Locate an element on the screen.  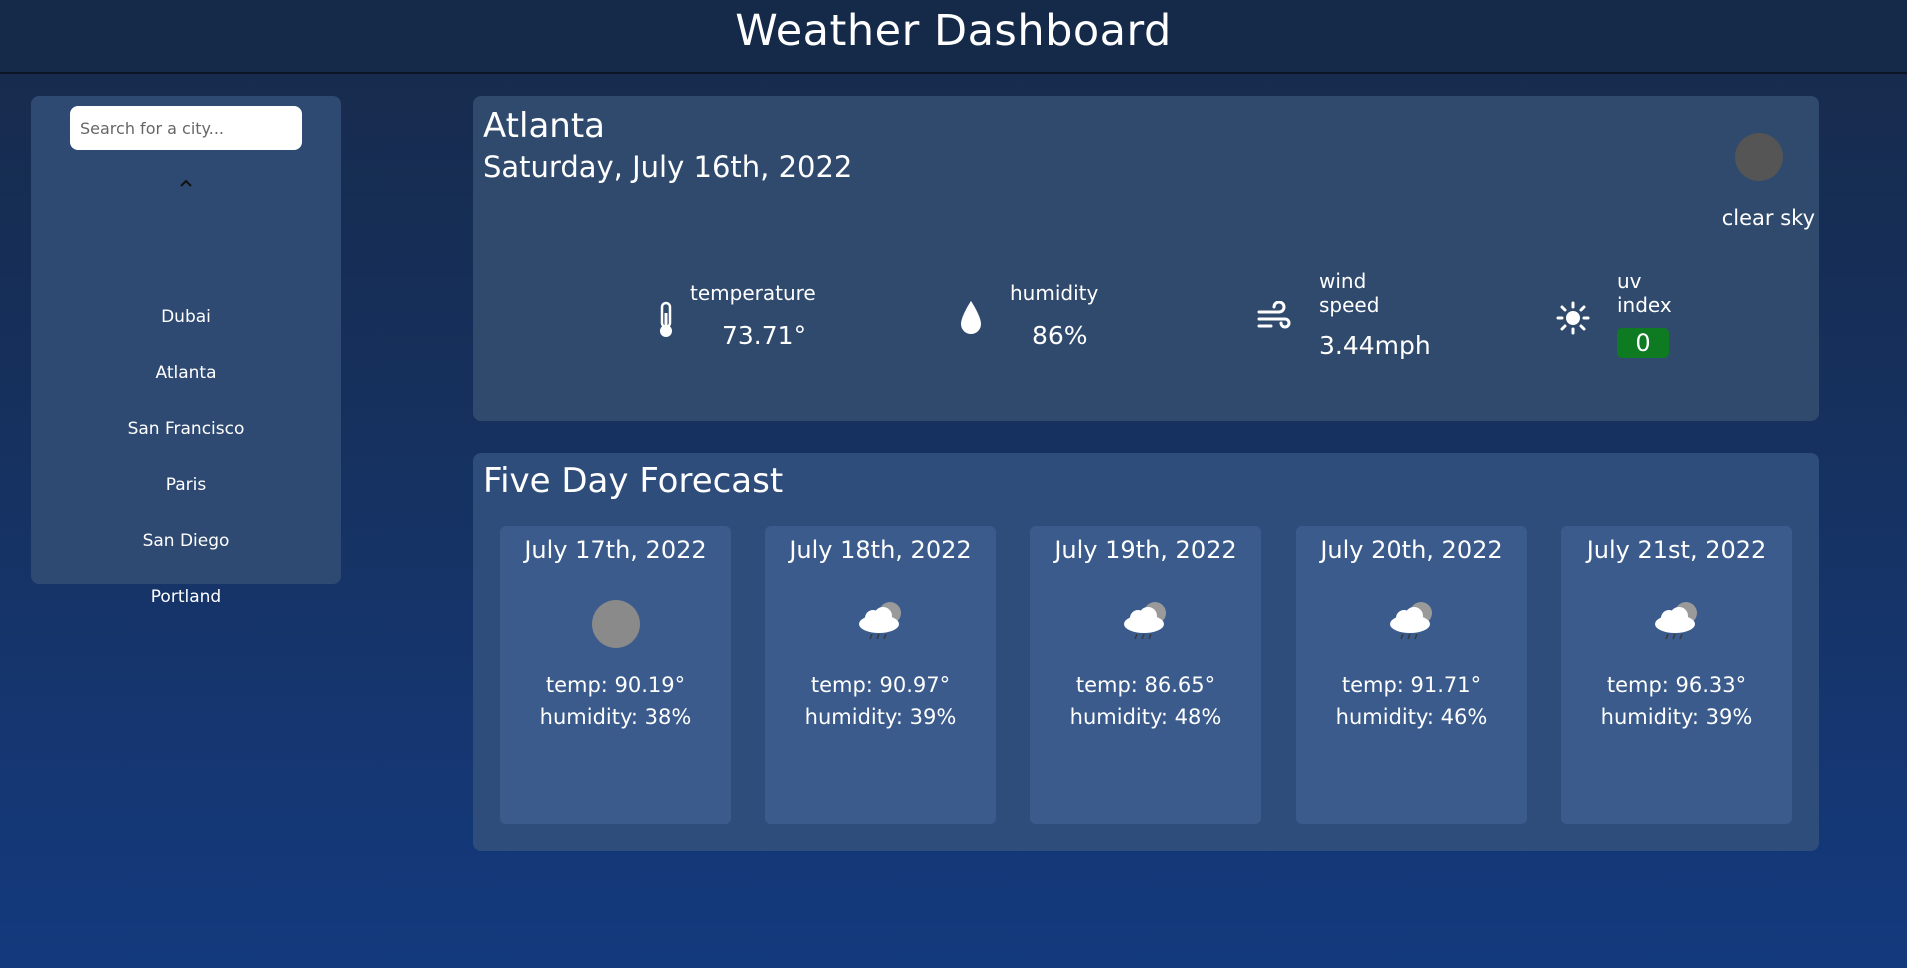
forecast-title: Five Day Forecast is located at coordinates (633, 481).